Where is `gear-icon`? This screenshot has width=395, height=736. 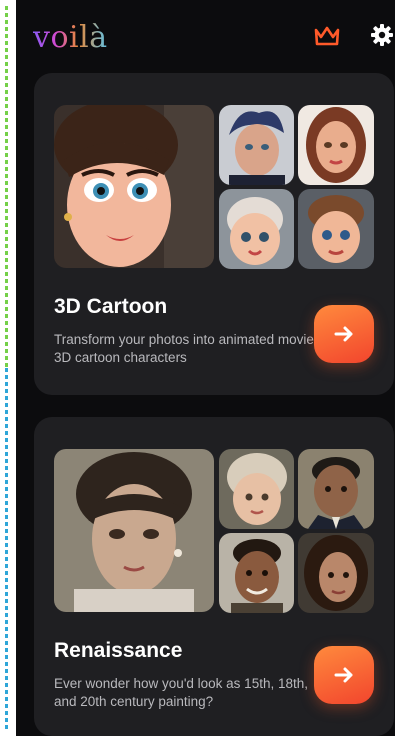
gear-icon is located at coordinates (382, 35).